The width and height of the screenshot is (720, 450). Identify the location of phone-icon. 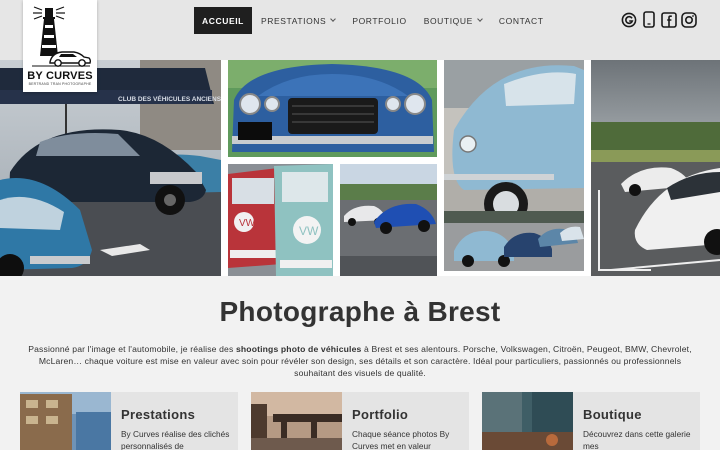
(649, 19).